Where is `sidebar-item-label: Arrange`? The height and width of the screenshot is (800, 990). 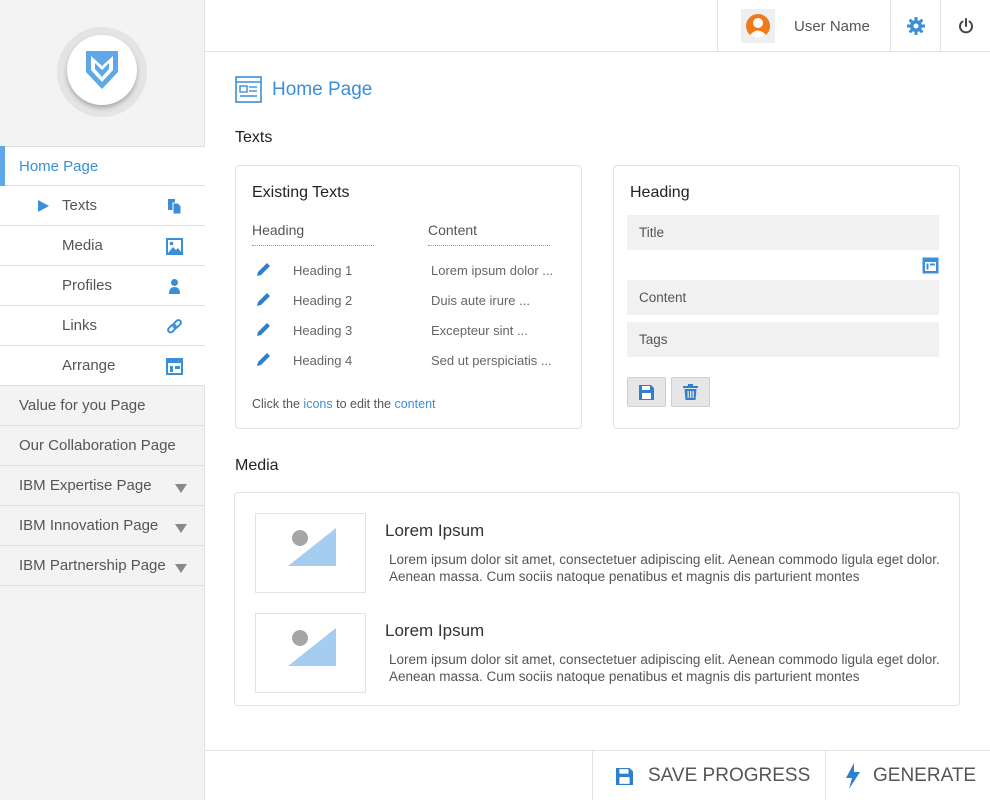
sidebar-item-label: Arrange is located at coordinates (89, 365).